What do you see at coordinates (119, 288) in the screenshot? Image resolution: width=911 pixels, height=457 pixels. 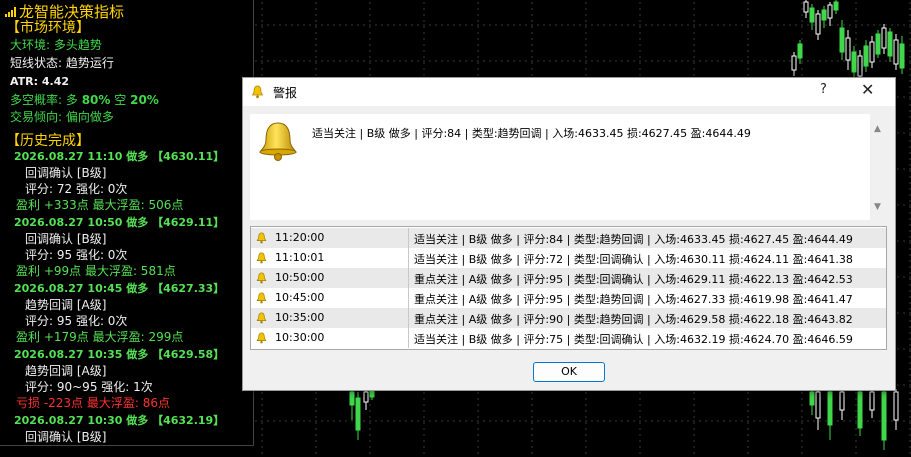 I see `history-entry-header: 2026.08.27 10:45 做多 【4627.33】` at bounding box center [119, 288].